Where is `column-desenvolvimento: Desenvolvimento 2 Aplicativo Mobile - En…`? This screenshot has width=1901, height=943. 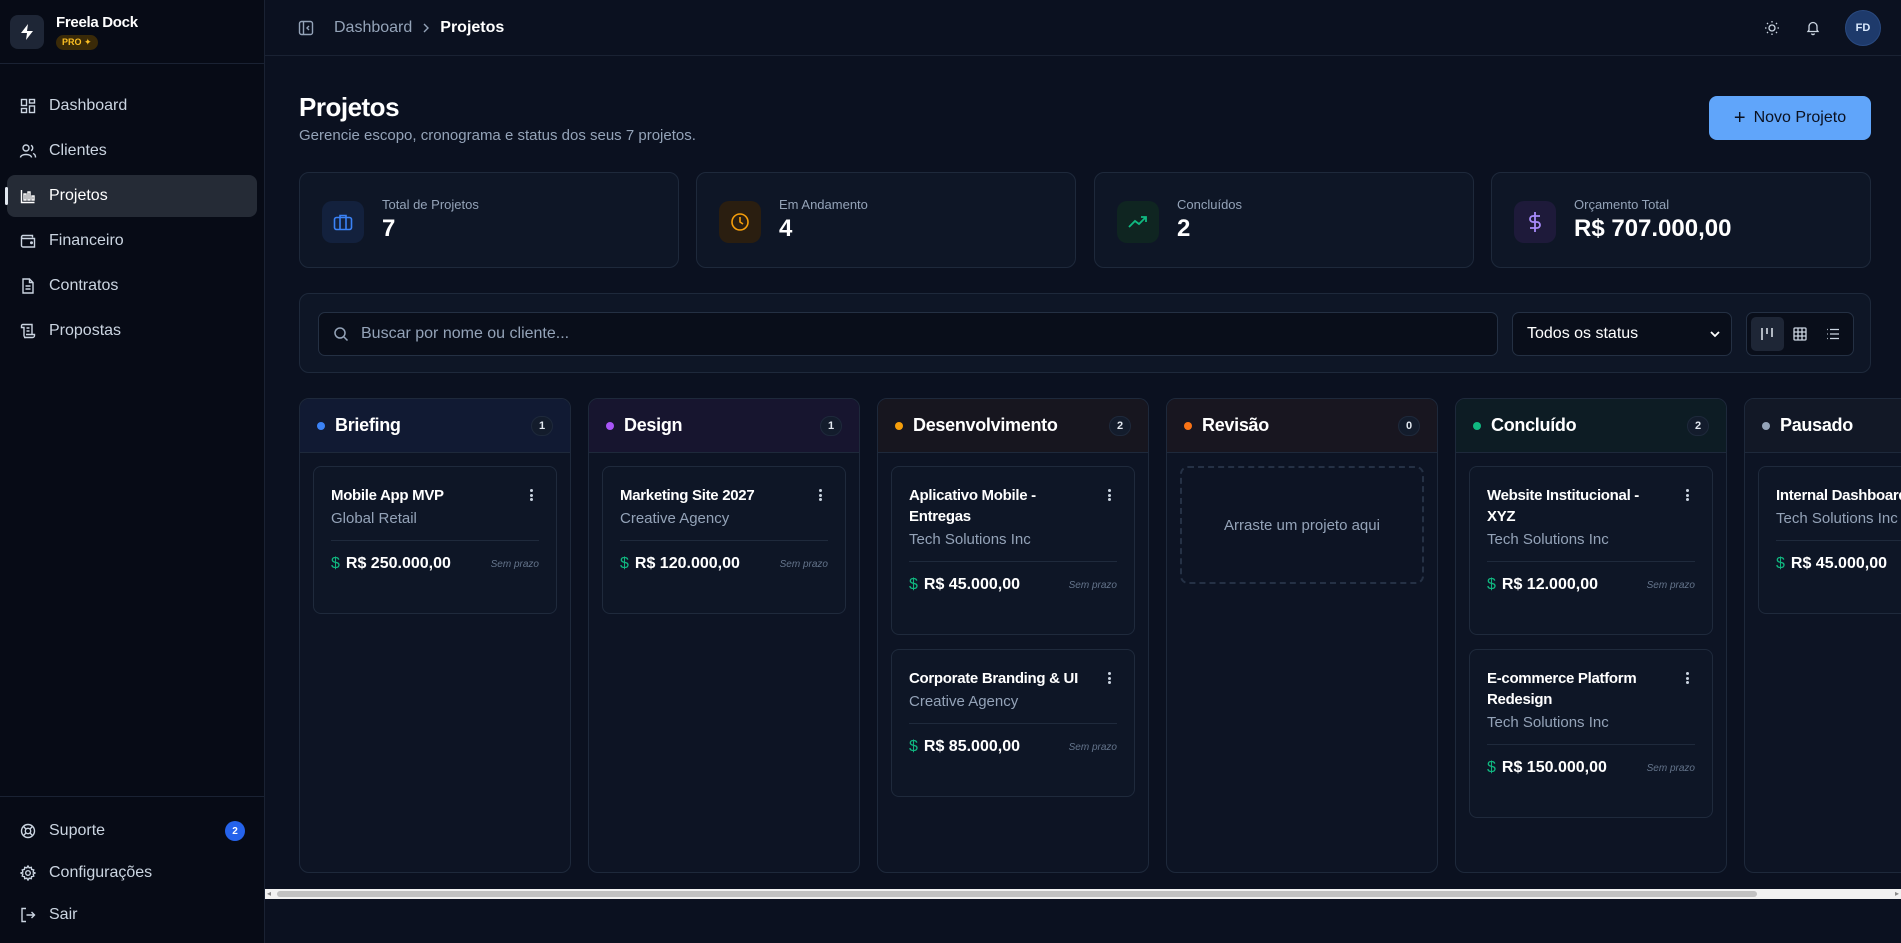 column-desenvolvimento: Desenvolvimento 2 Aplicativo Mobile - En… is located at coordinates (1013, 635).